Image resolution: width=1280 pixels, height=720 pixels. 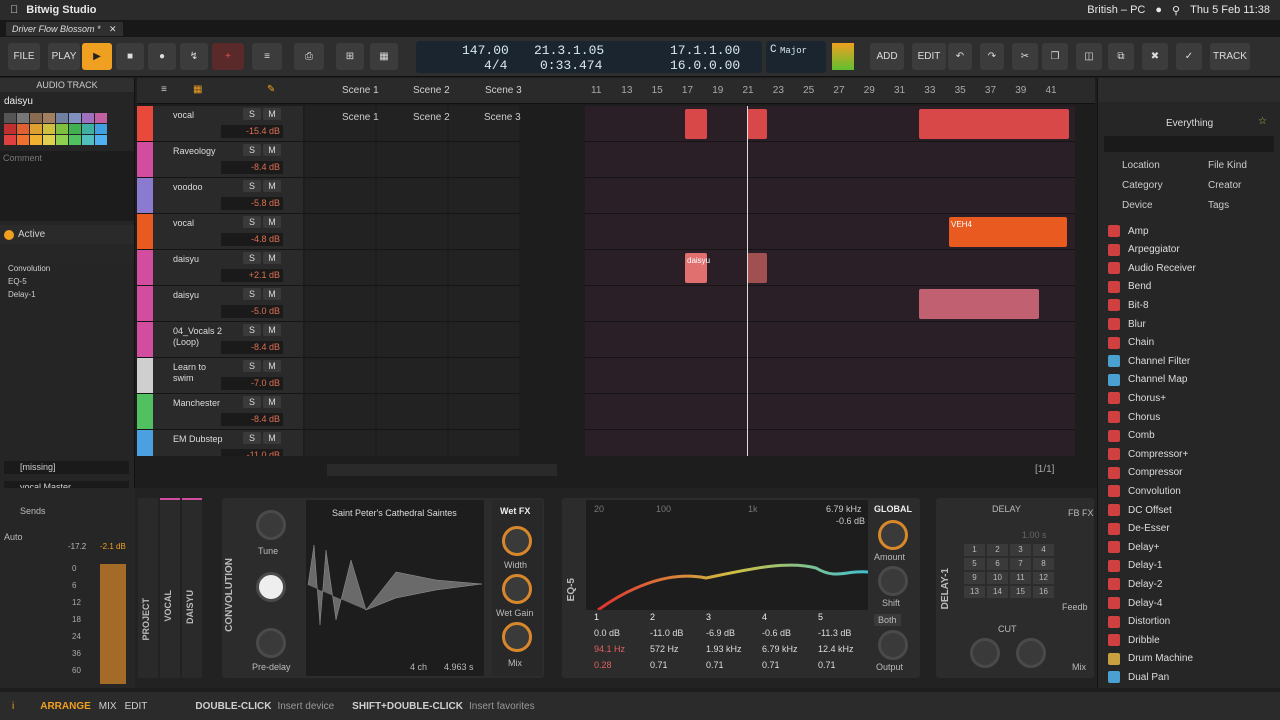 What do you see at coordinates (893, 645) in the screenshot?
I see `output-knob` at bounding box center [893, 645].